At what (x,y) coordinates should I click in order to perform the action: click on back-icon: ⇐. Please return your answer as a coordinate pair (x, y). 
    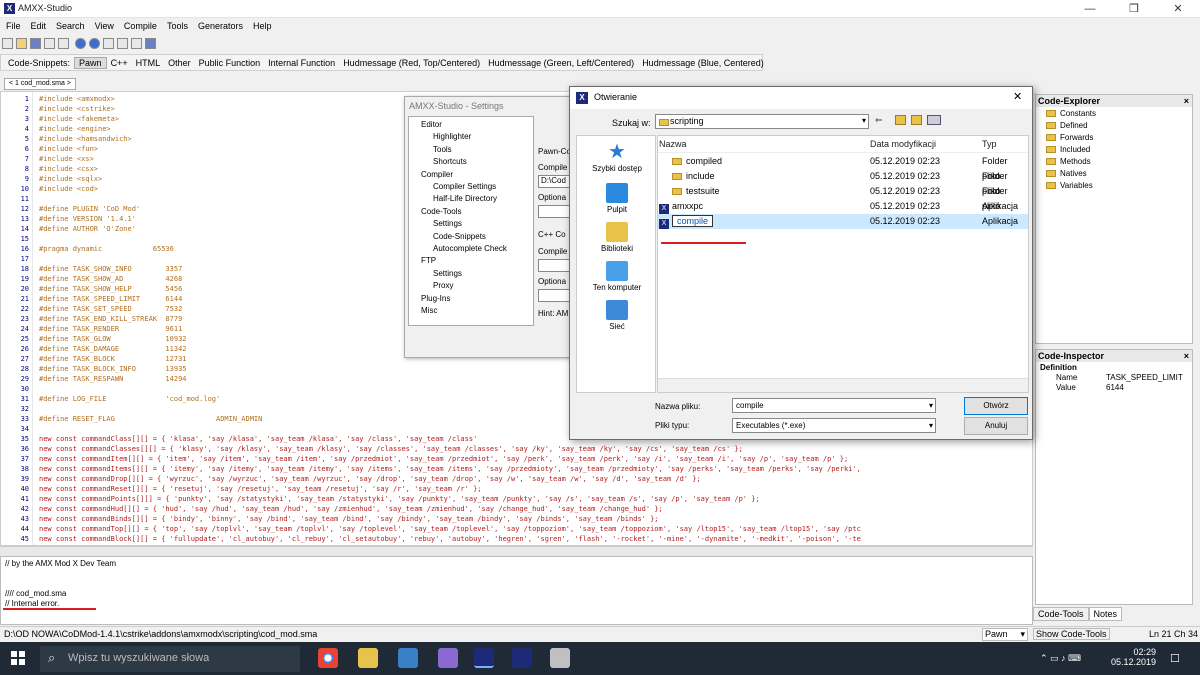
    Looking at the image, I should click on (879, 120).